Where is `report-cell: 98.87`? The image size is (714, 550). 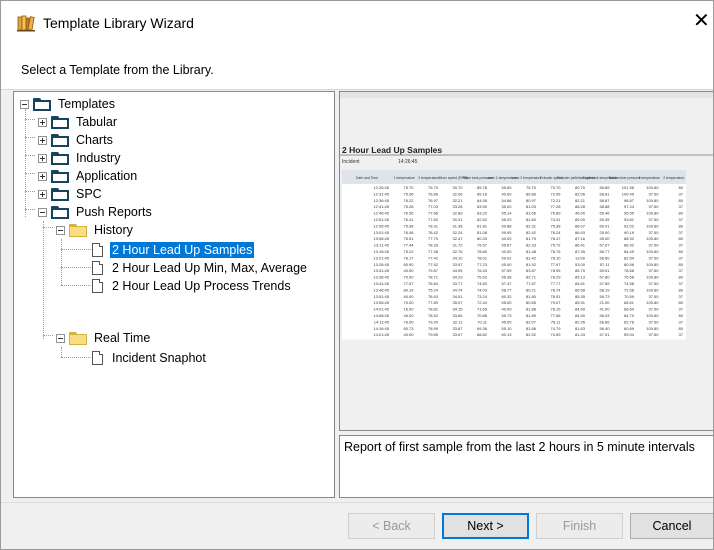 report-cell: 98.87 is located at coordinates (629, 200).